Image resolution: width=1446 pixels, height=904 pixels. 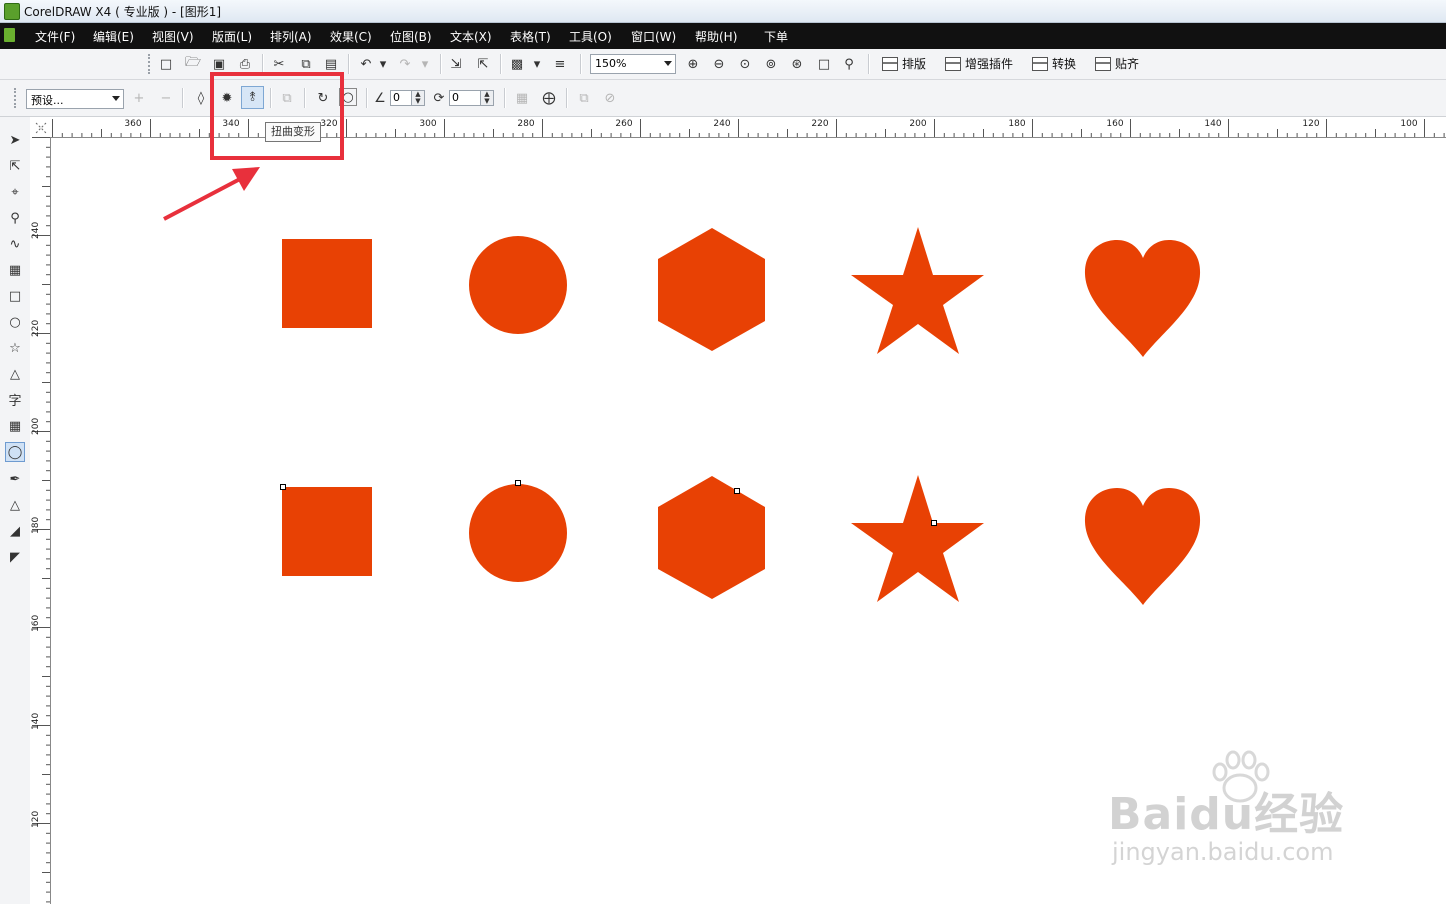 I want to click on table-tool-icon: ▦, so click(x=15, y=426).